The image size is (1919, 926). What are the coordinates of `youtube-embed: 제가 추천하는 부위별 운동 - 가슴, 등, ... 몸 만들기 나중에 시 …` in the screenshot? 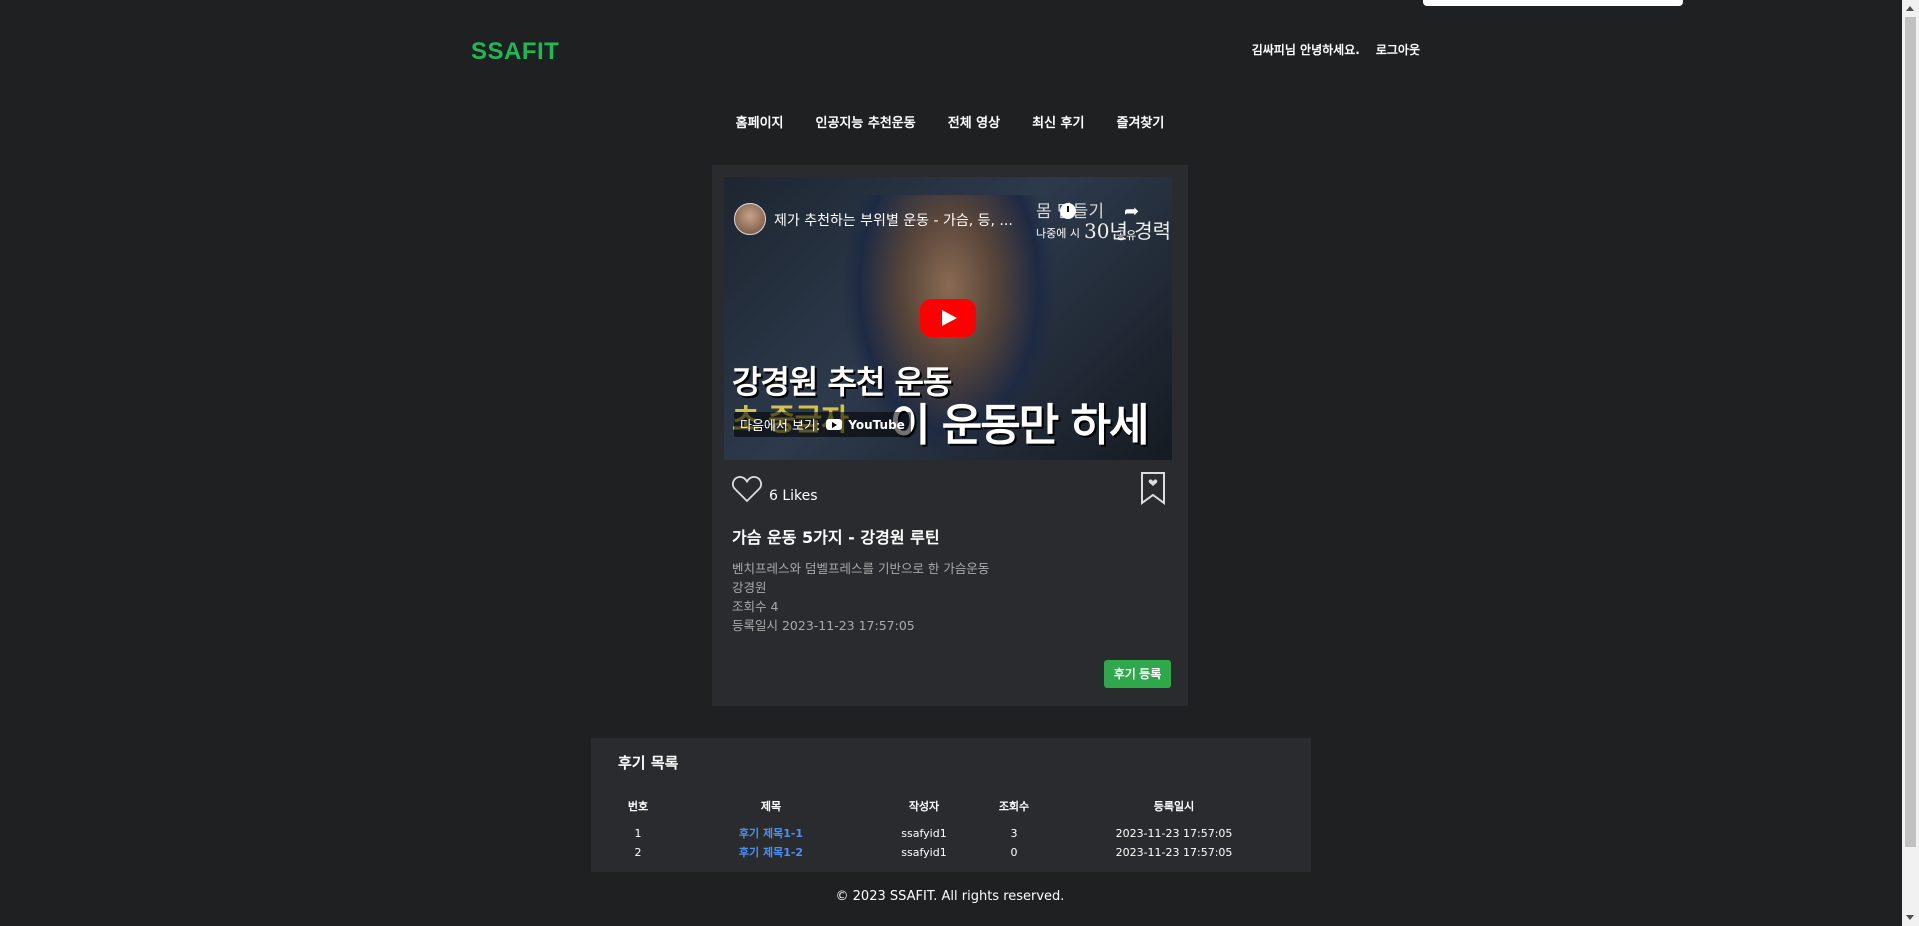 It's located at (948, 318).